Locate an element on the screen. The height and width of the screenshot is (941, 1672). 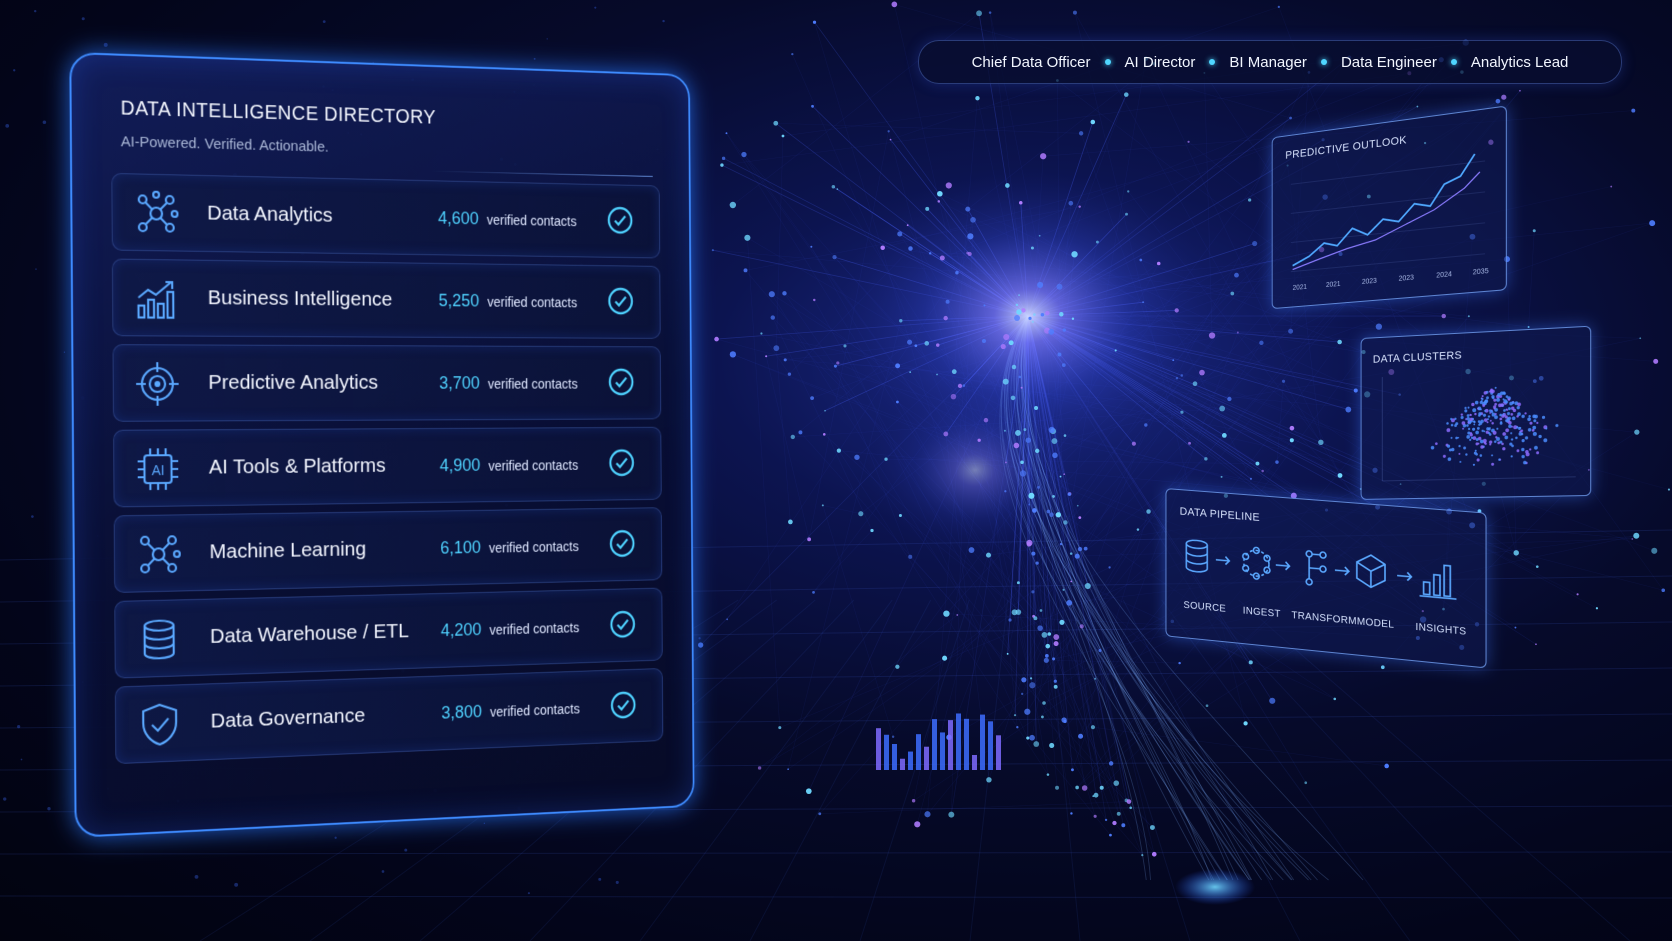
role-chief-data-officer: Chief Data Officer is located at coordinates (1031, 62).